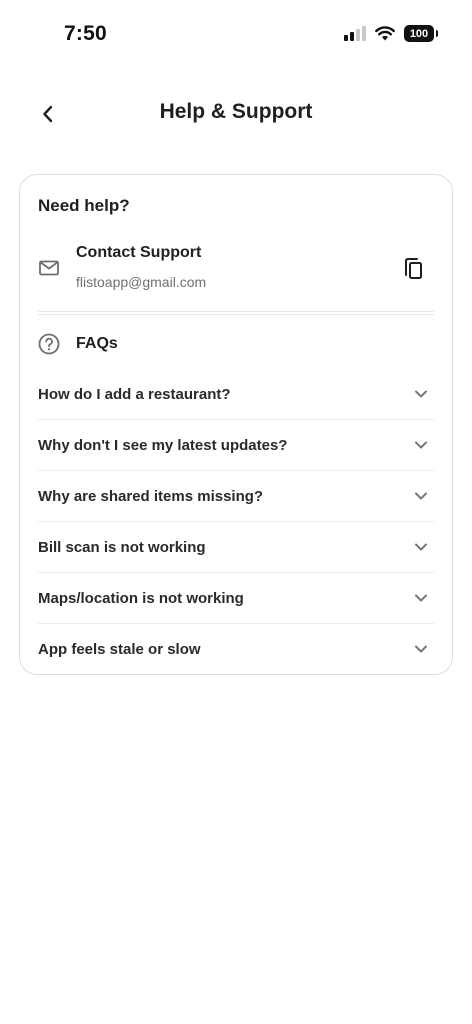 The image size is (472, 1024). I want to click on copy-email-button, so click(413, 269).